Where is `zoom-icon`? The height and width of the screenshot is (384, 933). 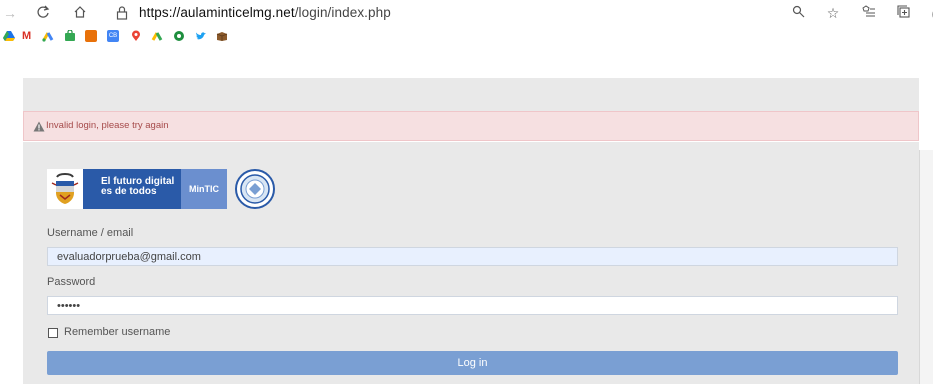 zoom-icon is located at coordinates (799, 13).